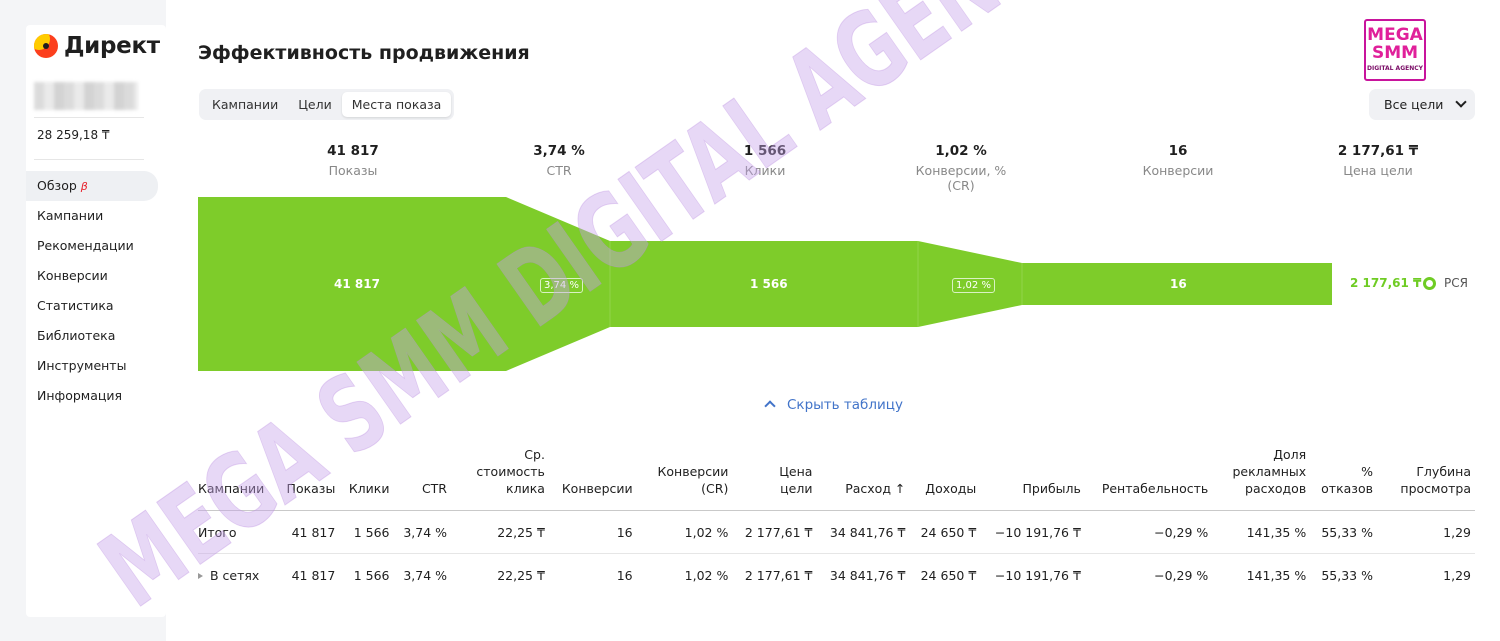  What do you see at coordinates (92, 366) in the screenshot?
I see `sidebar-item-tools: Инструменты` at bounding box center [92, 366].